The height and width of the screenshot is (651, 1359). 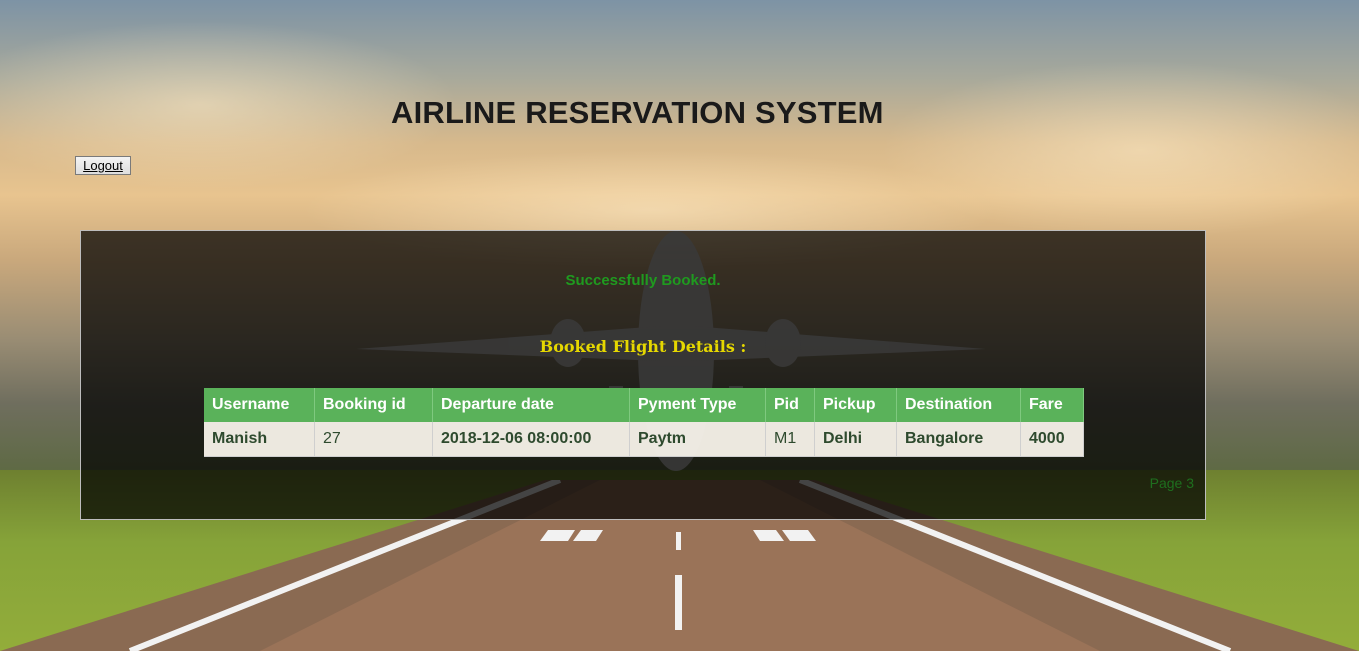 I want to click on cell-payment-type: Paytm, so click(x=697, y=439).